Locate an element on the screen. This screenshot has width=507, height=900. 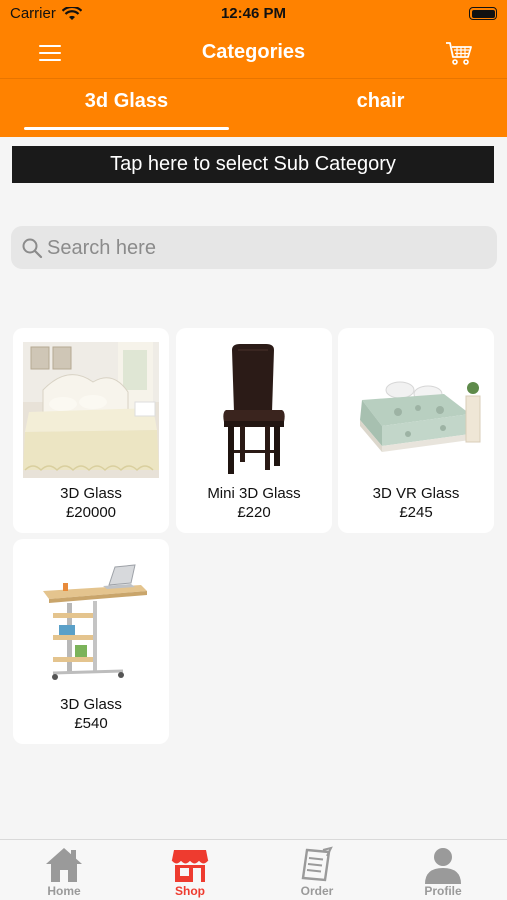
product-card: 3D Glass £20000 is located at coordinates (91, 430).